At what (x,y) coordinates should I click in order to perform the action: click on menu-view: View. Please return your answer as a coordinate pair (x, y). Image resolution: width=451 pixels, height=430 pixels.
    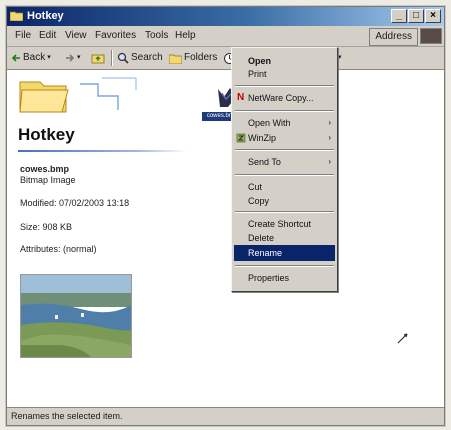
    Looking at the image, I should click on (76, 36).